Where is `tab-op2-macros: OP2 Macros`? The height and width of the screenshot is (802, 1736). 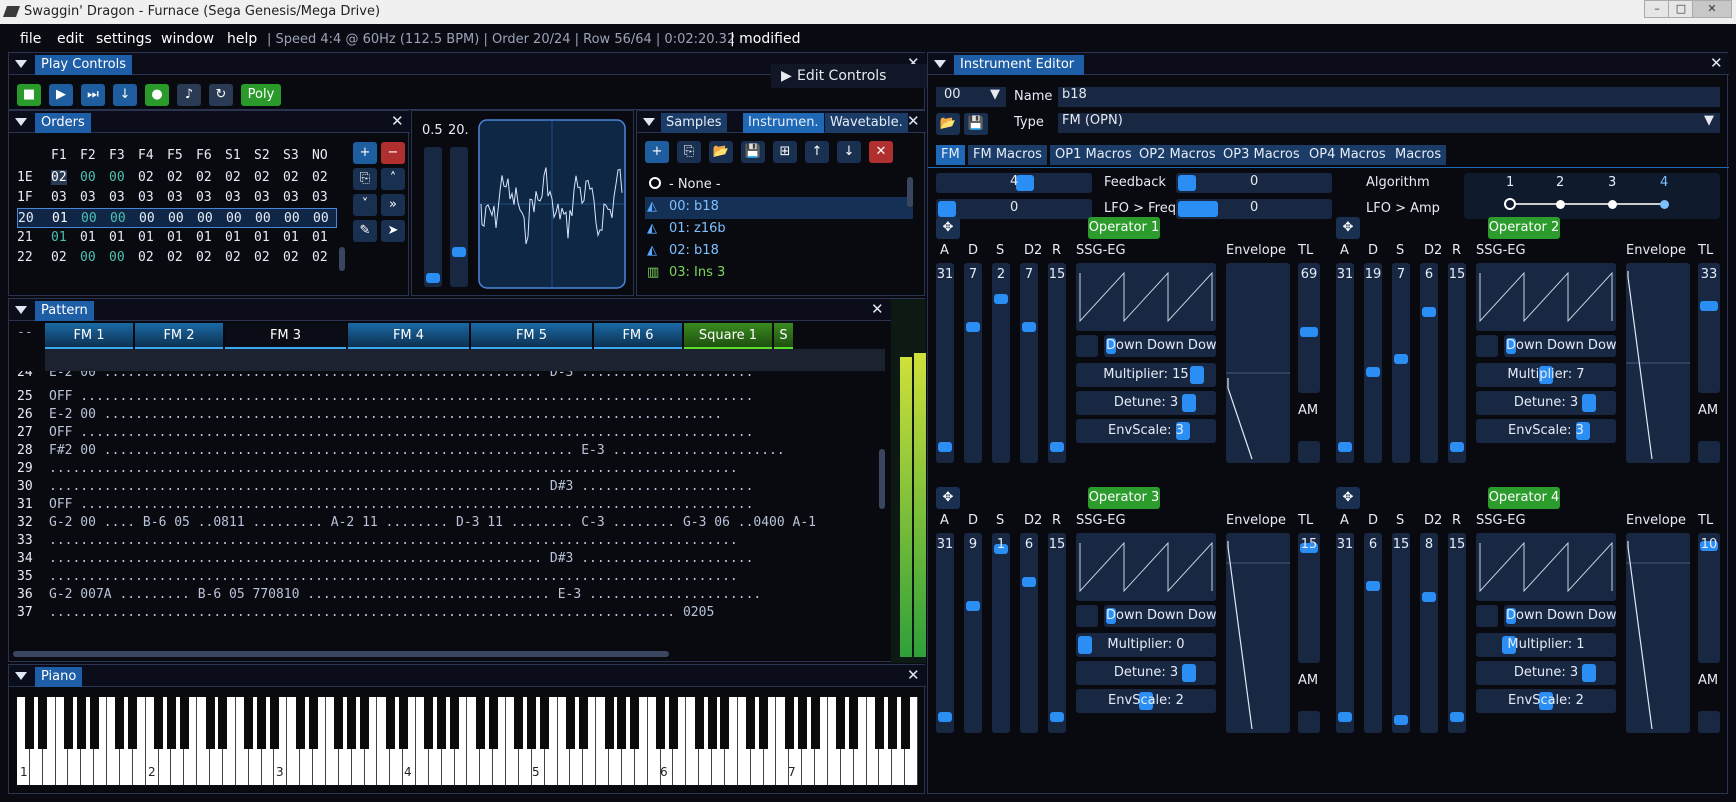 tab-op2-macros: OP2 Macros is located at coordinates (1177, 155).